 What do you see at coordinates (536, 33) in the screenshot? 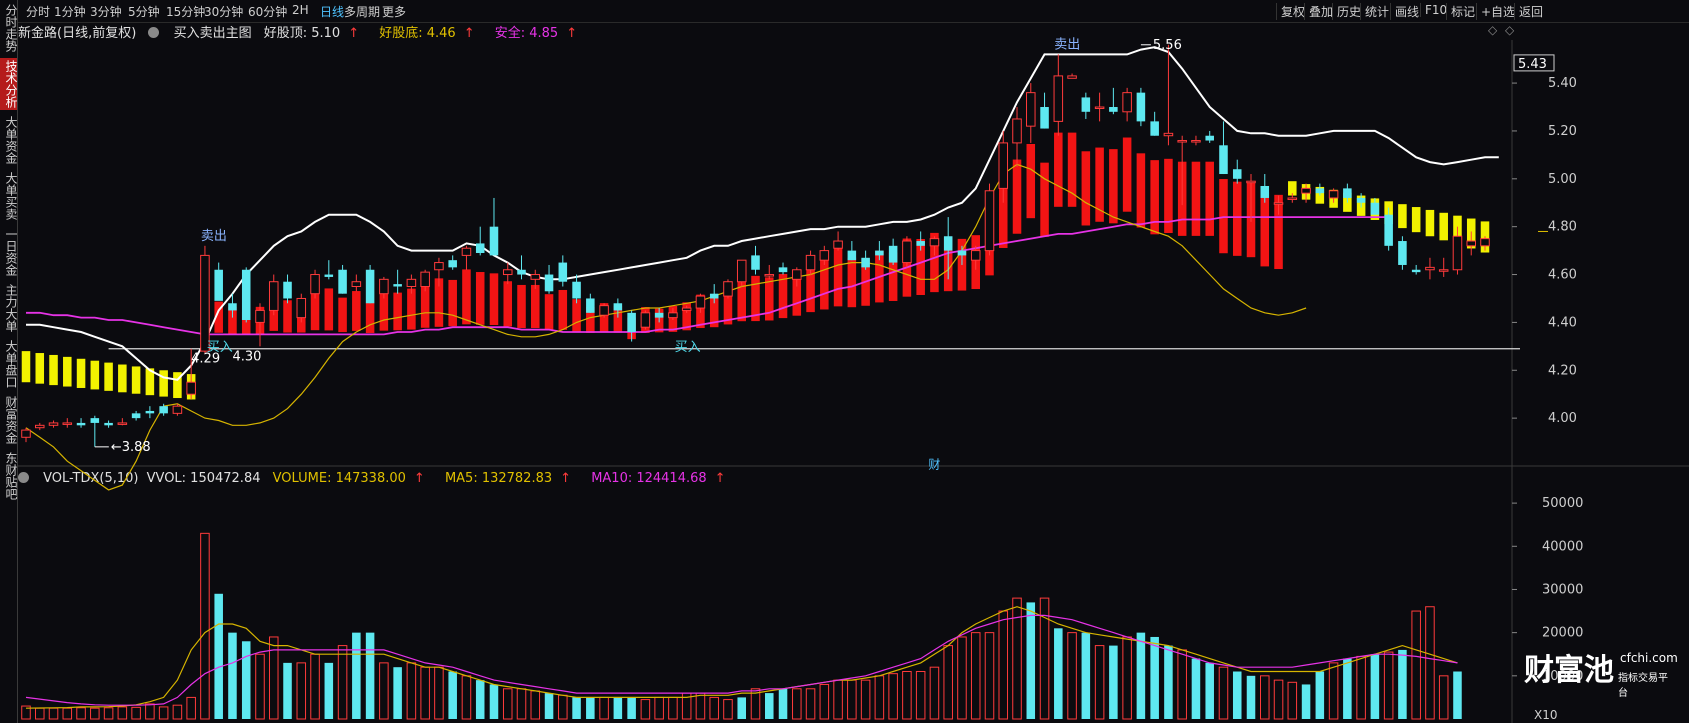
I see `safe-label: 安全: 4.85 ↑` at bounding box center [536, 33].